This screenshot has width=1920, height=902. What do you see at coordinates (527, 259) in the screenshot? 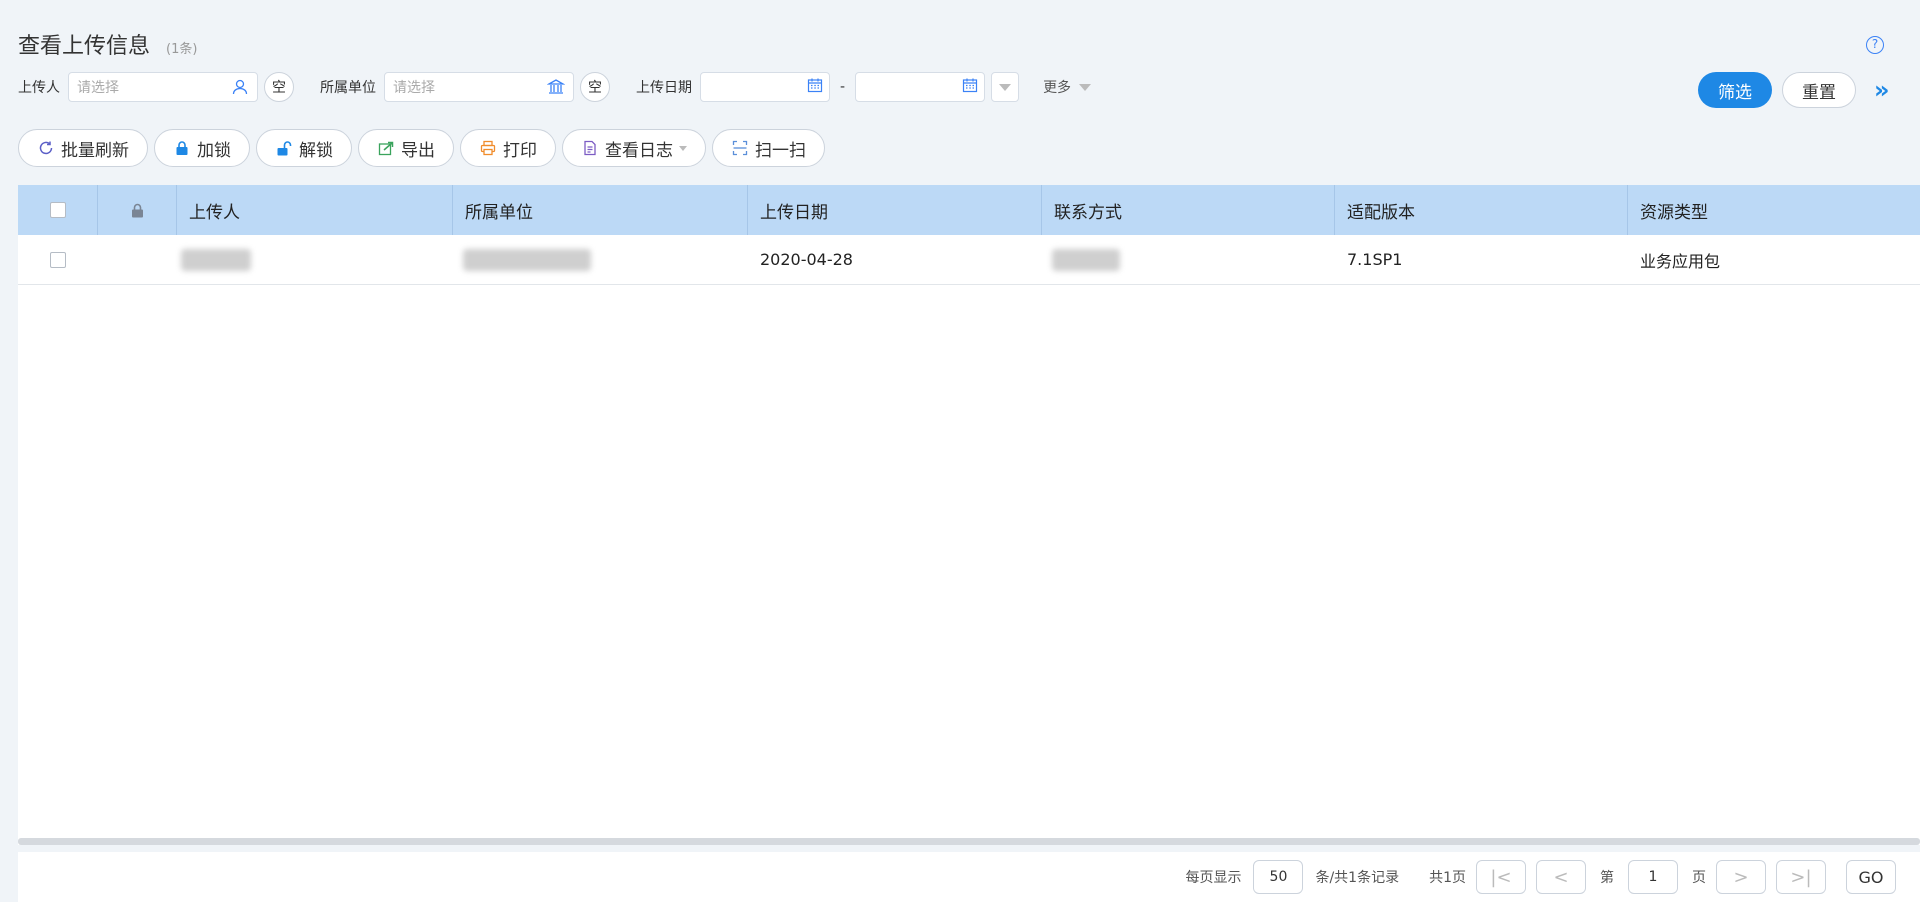
I see `redacted-unit` at bounding box center [527, 259].